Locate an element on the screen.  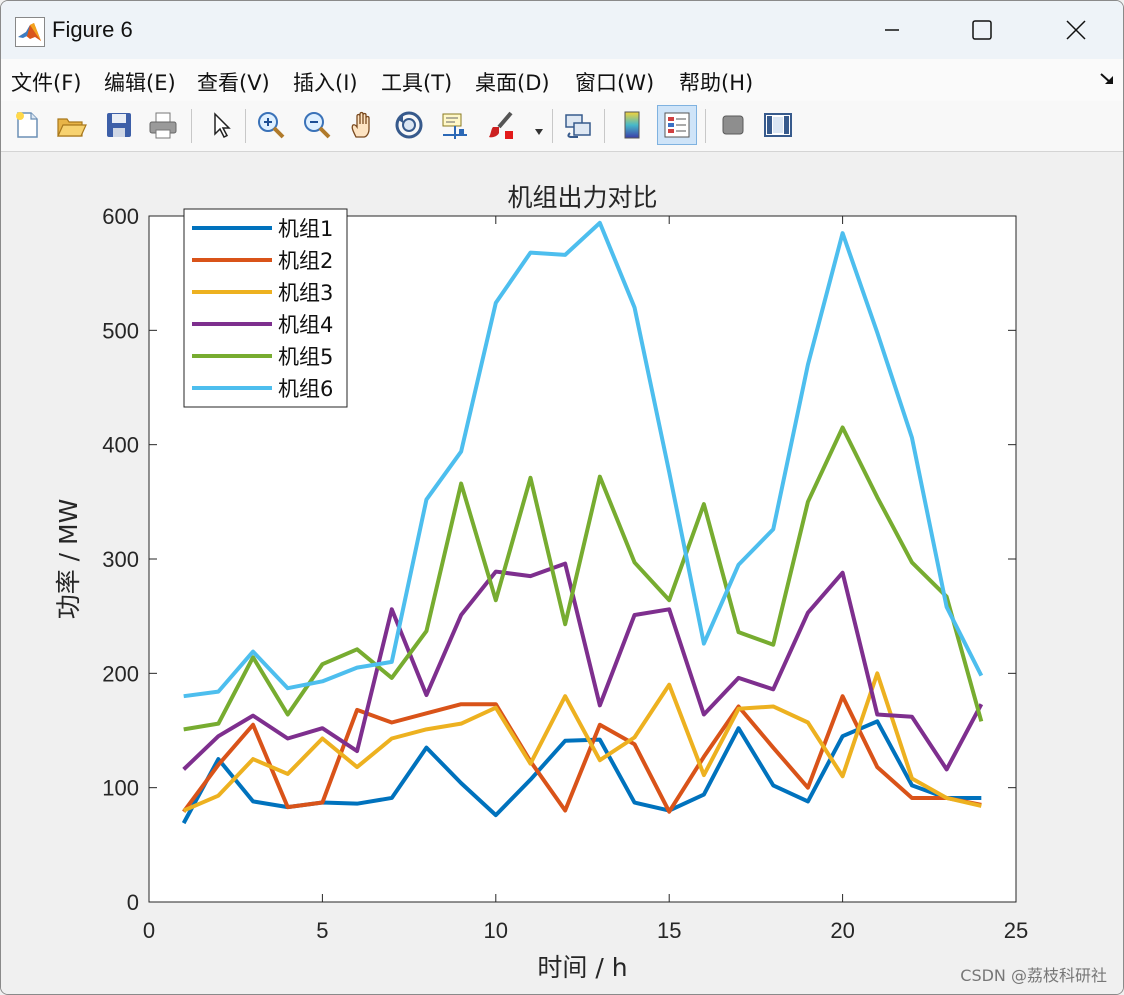
print-icon is located at coordinates (163, 125).